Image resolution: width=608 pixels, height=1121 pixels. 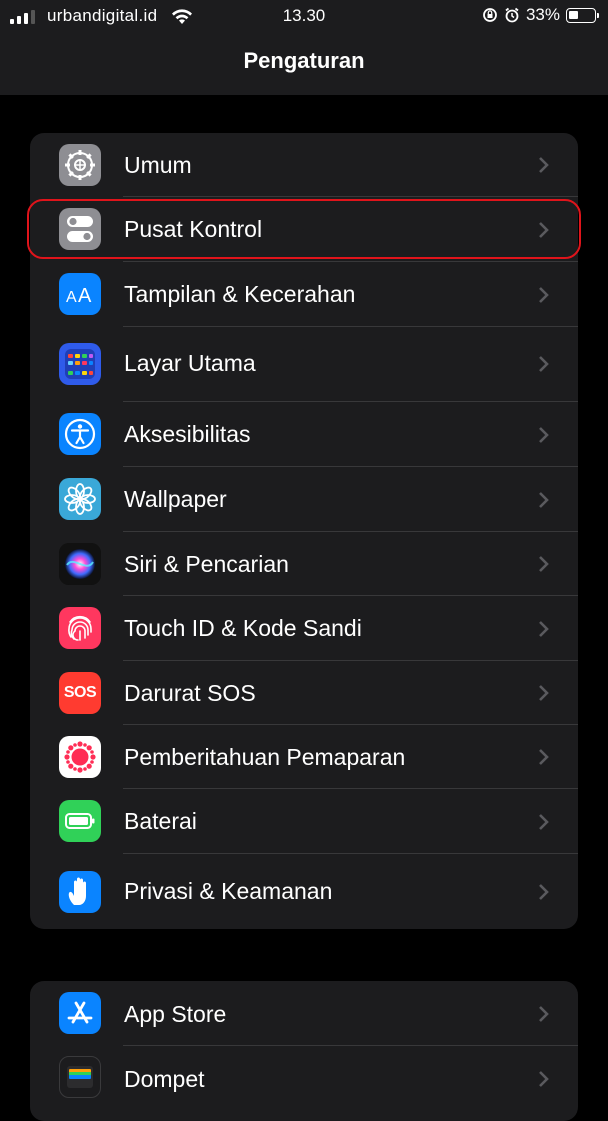 What do you see at coordinates (582, 15) in the screenshot?
I see `battery-status-icon` at bounding box center [582, 15].